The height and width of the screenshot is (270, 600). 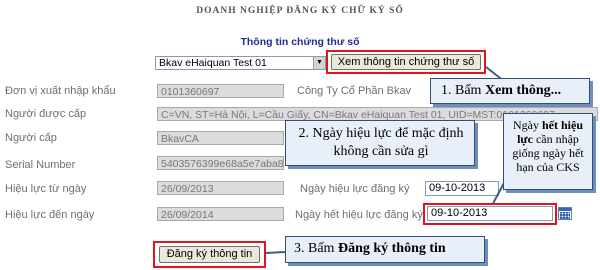 I want to click on register-button: Đăng ký thông tin, so click(x=209, y=254).